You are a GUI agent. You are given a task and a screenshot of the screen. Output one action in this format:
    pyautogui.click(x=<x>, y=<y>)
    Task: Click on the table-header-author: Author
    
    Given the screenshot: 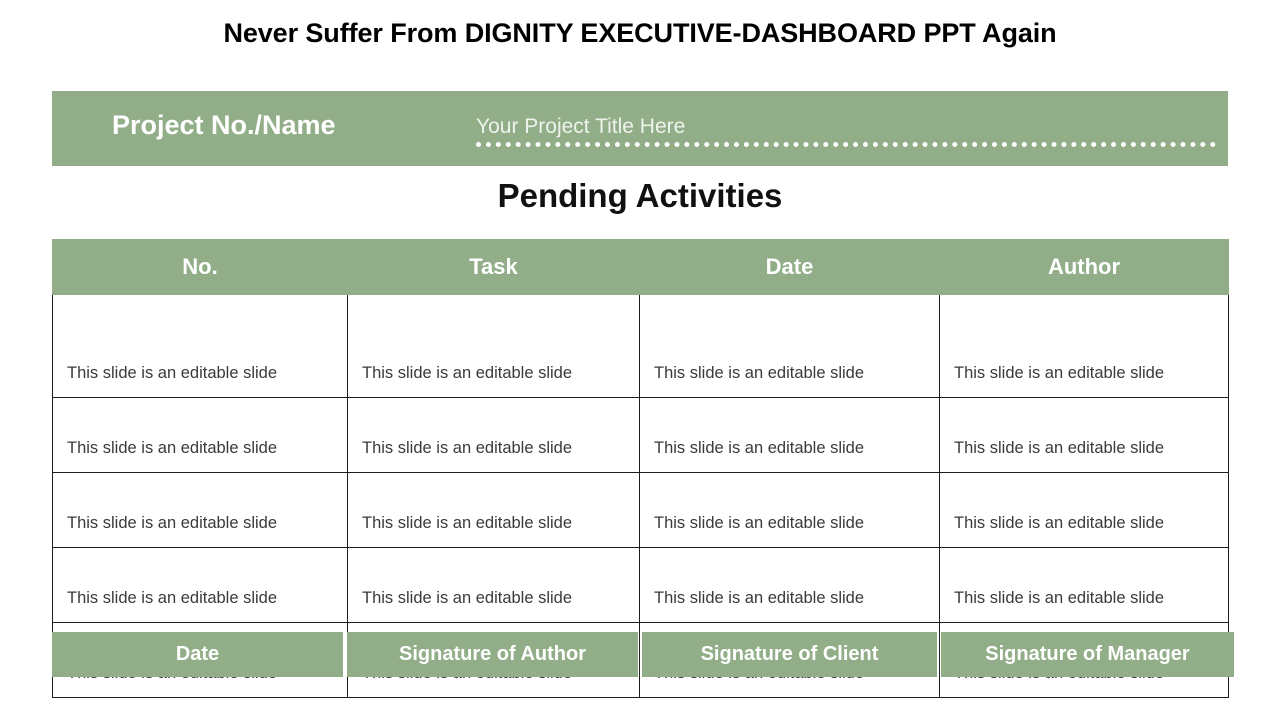 What is the action you would take?
    pyautogui.click(x=1084, y=267)
    